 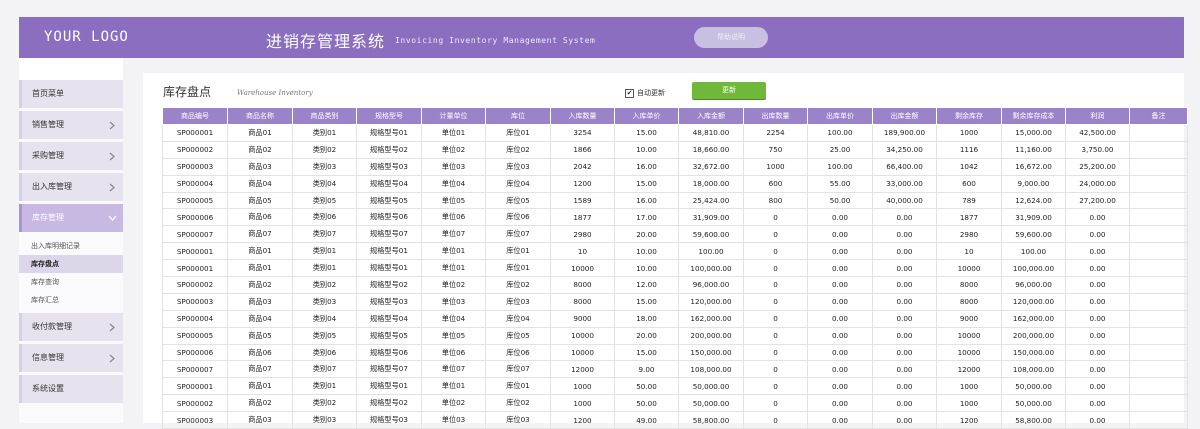 What do you see at coordinates (71, 358) in the screenshot?
I see `sidebar-item-info: 信息管理` at bounding box center [71, 358].